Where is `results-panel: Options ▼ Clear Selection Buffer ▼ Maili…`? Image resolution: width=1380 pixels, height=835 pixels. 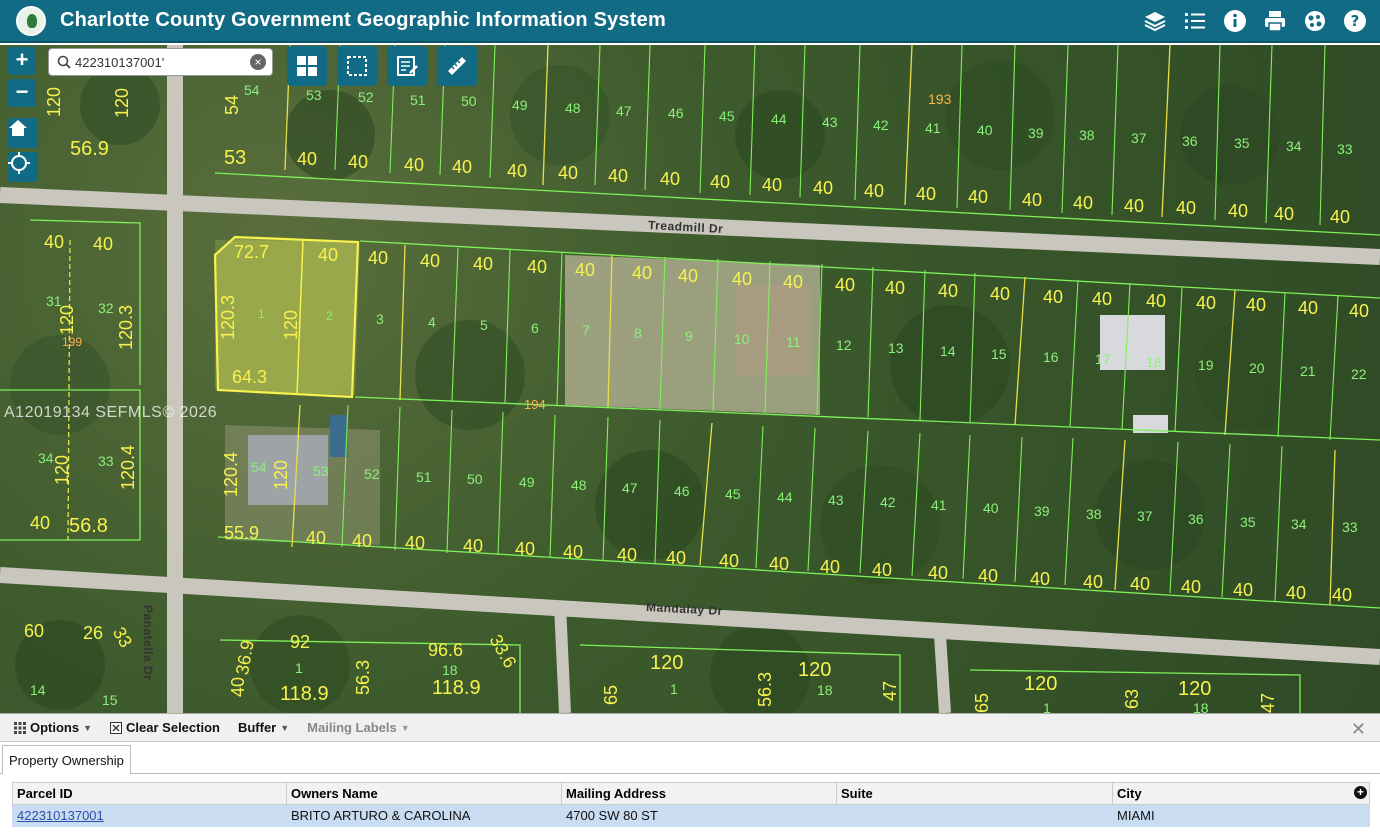 results-panel: Options ▼ Clear Selection Buffer ▼ Maili… is located at coordinates (690, 774).